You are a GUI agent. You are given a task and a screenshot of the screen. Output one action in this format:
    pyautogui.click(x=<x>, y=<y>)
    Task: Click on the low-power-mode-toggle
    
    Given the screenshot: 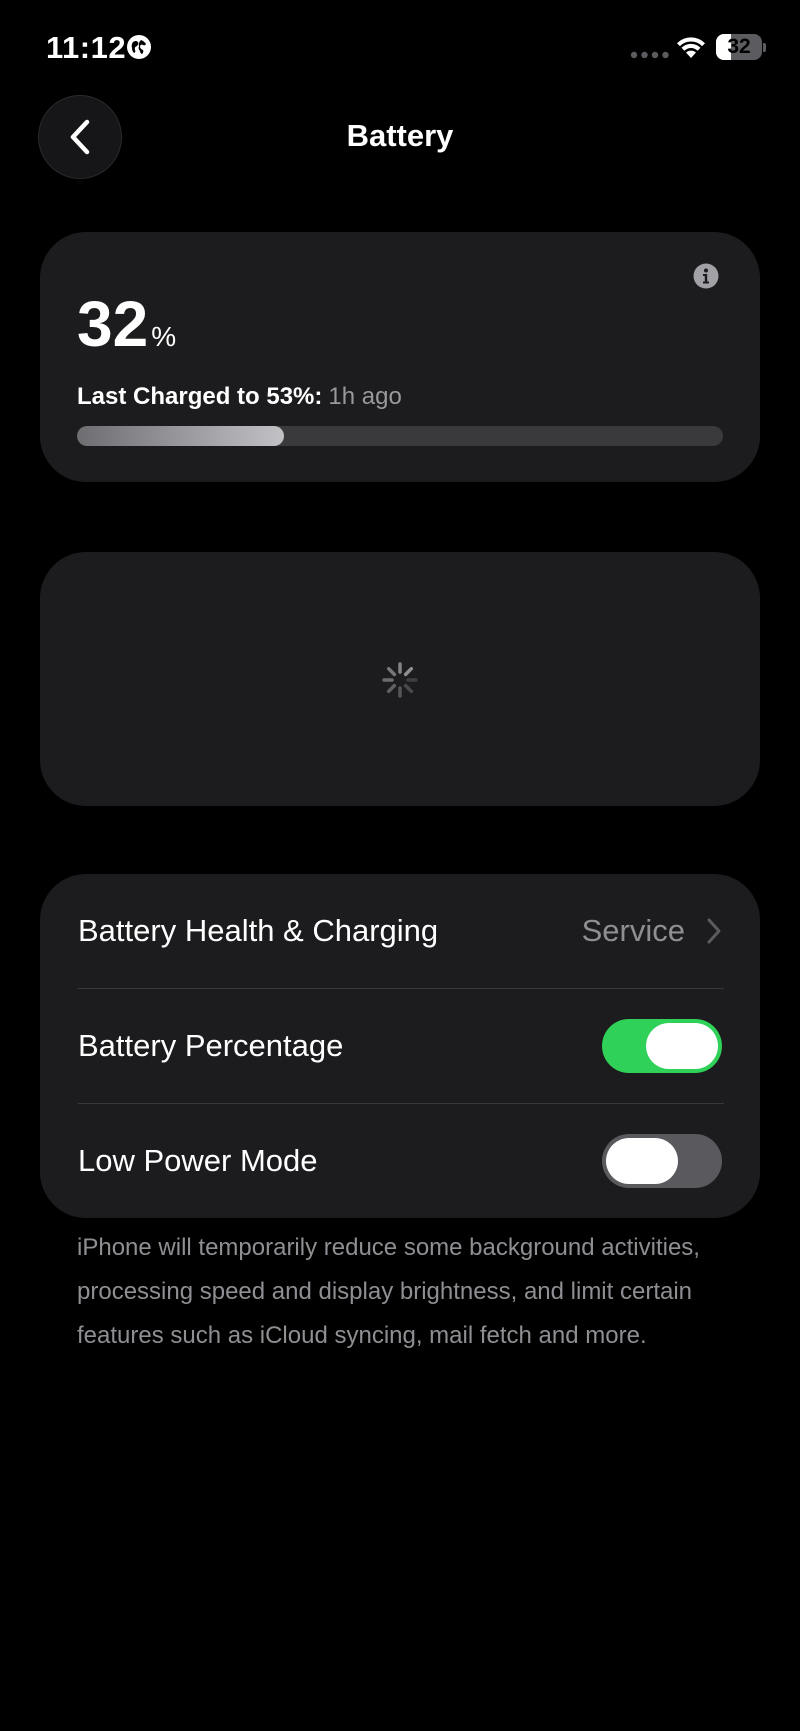 What is the action you would take?
    pyautogui.click(x=662, y=1161)
    